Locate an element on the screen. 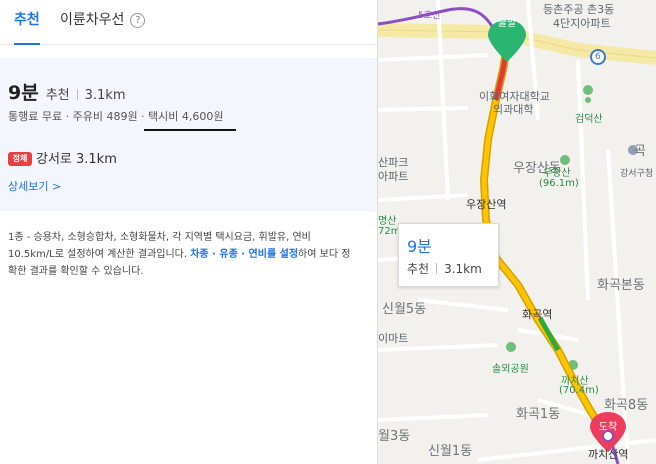  start-pin-label: 출발 is located at coordinates (507, 23).